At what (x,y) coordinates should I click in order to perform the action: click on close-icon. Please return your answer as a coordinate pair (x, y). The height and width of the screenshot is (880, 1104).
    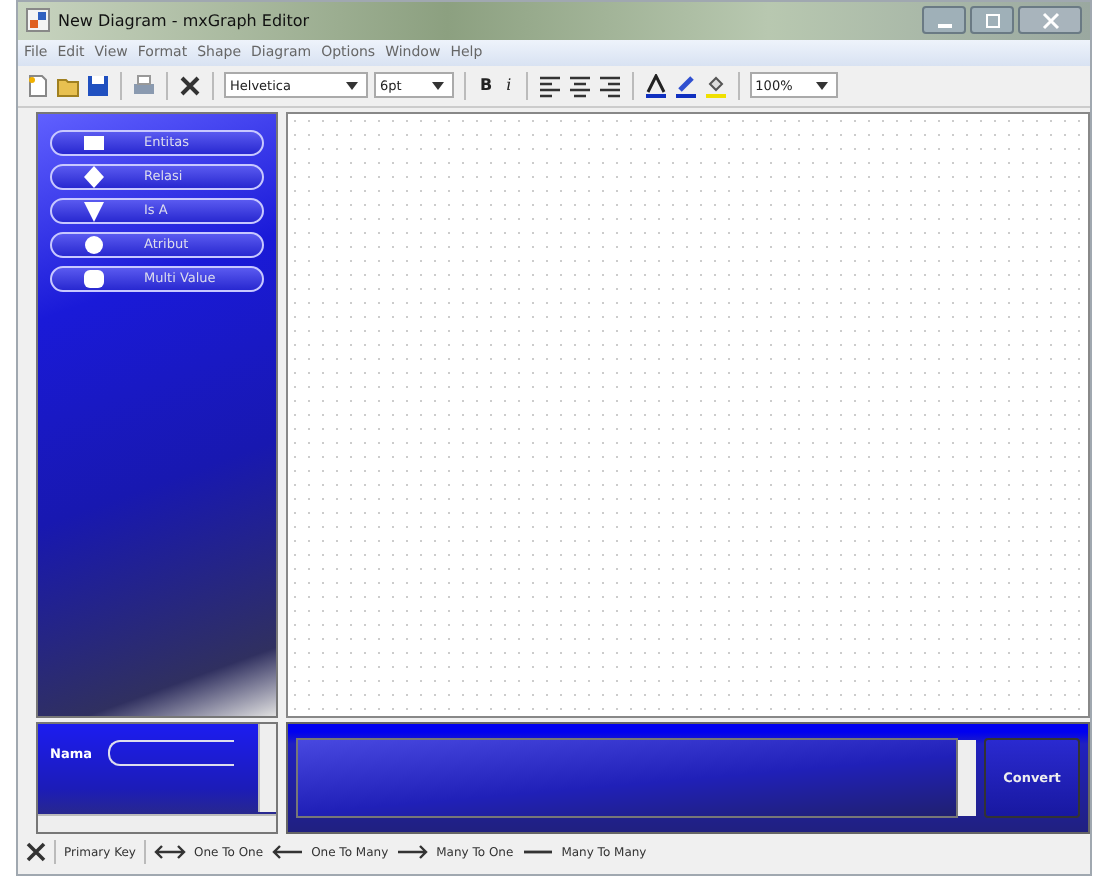
    Looking at the image, I should click on (1050, 20).